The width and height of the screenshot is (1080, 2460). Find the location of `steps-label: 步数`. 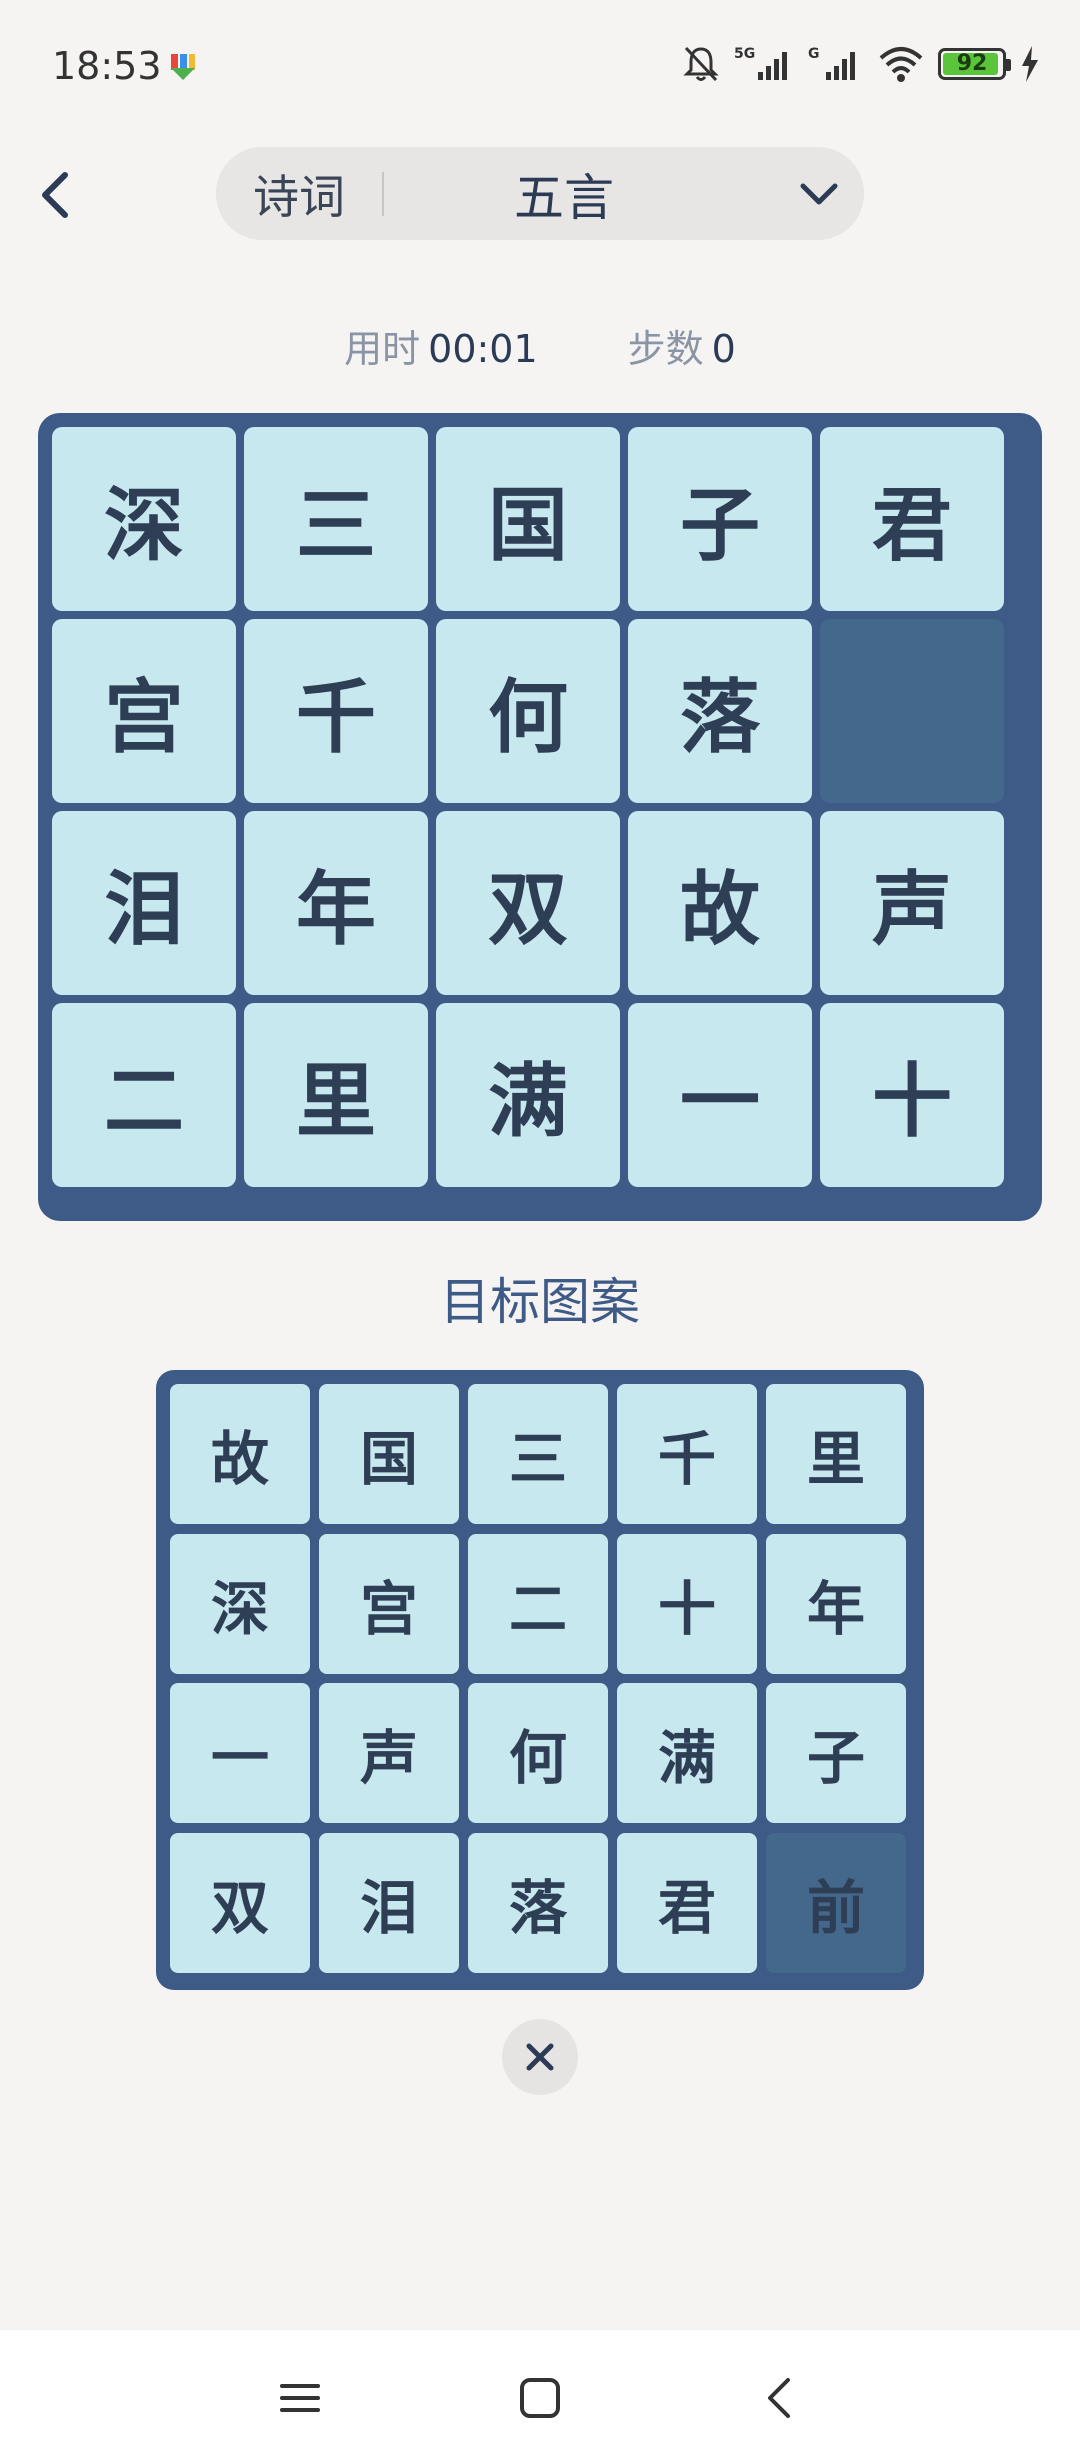

steps-label: 步数 is located at coordinates (665, 349).